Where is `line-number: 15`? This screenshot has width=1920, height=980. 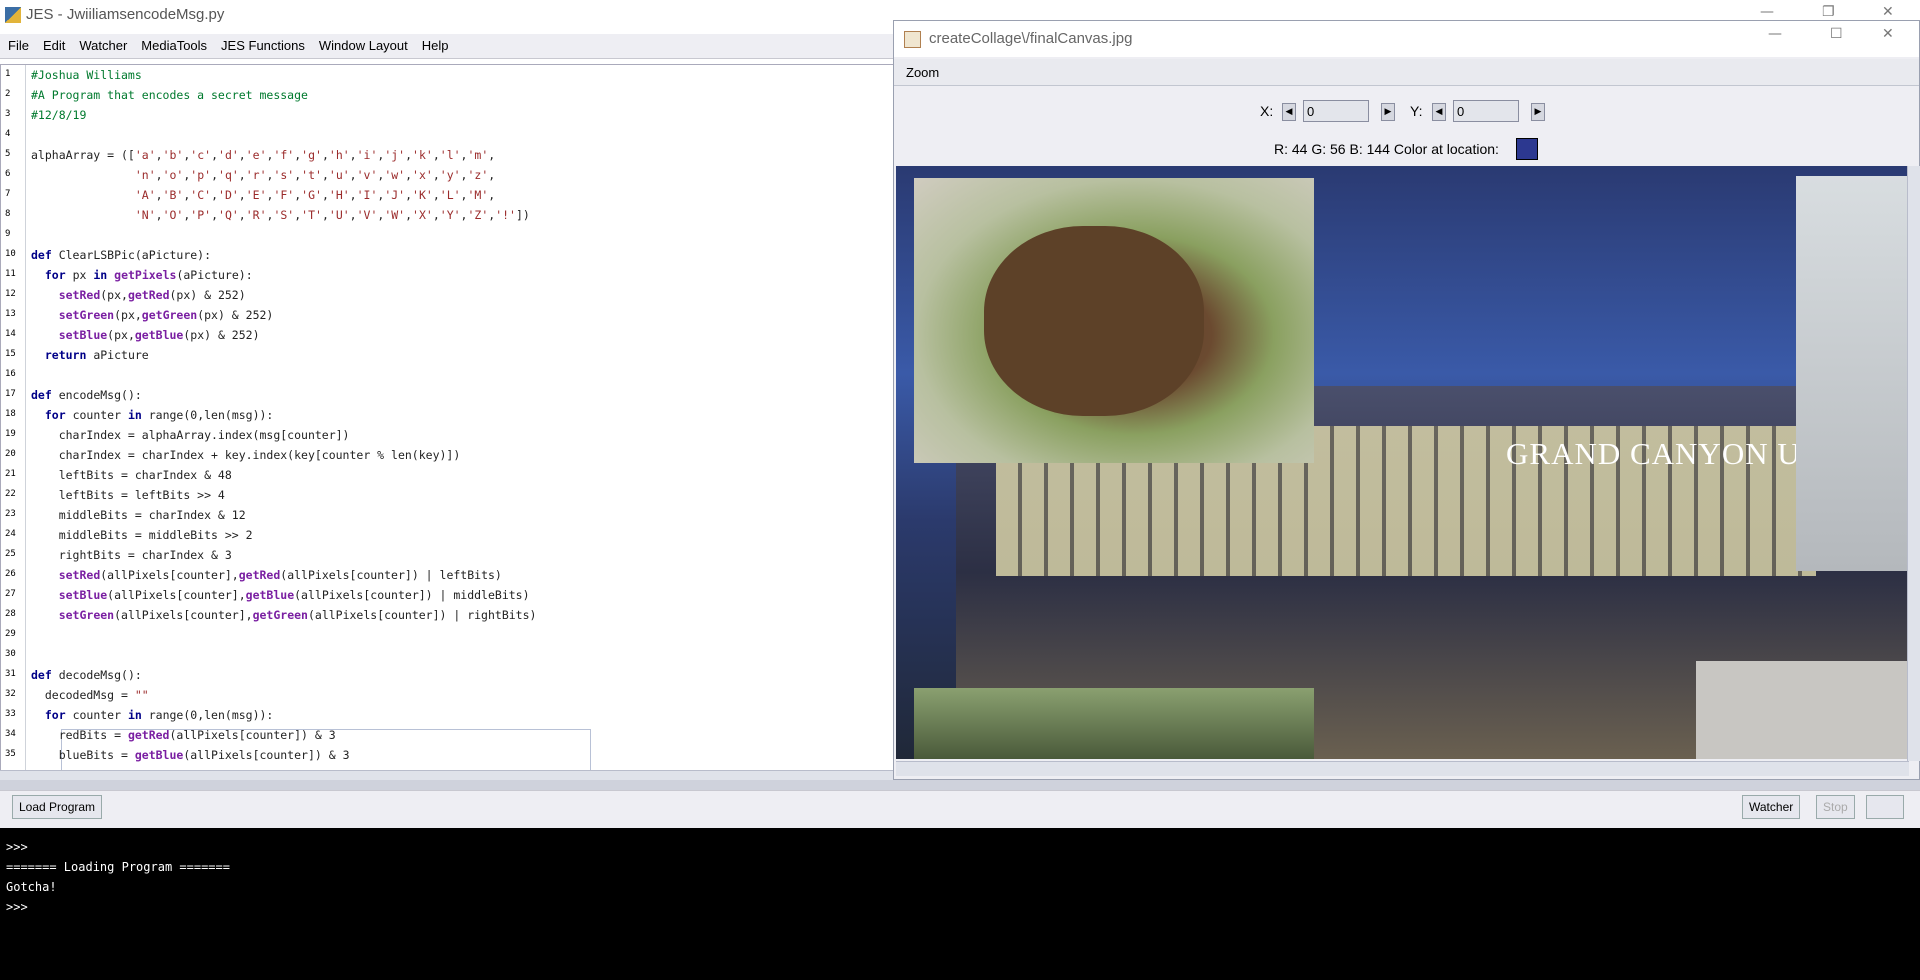
line-number: 15 is located at coordinates (10, 354).